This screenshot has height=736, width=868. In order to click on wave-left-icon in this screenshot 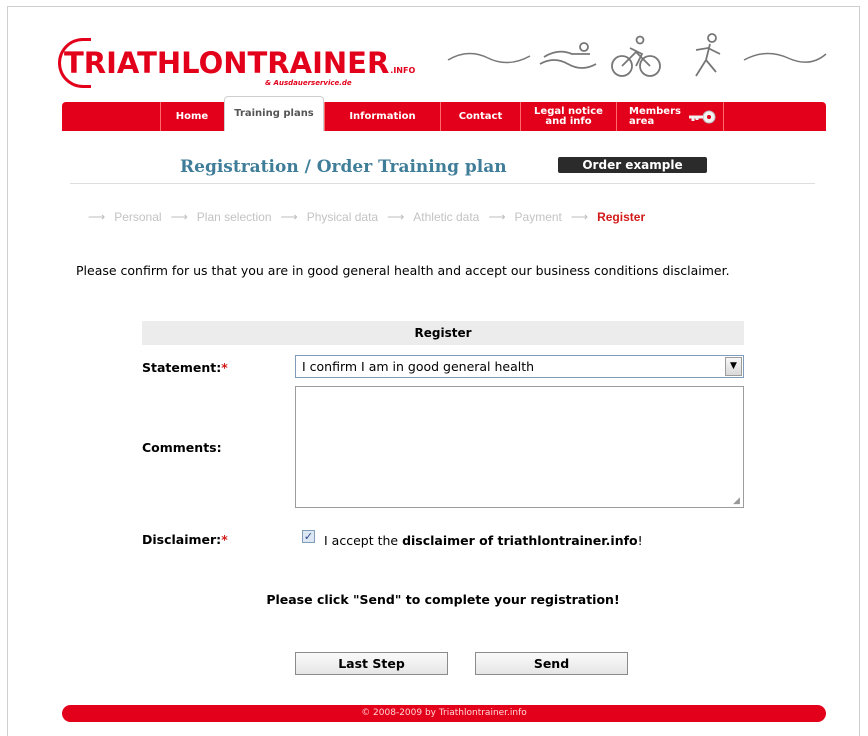, I will do `click(489, 58)`.